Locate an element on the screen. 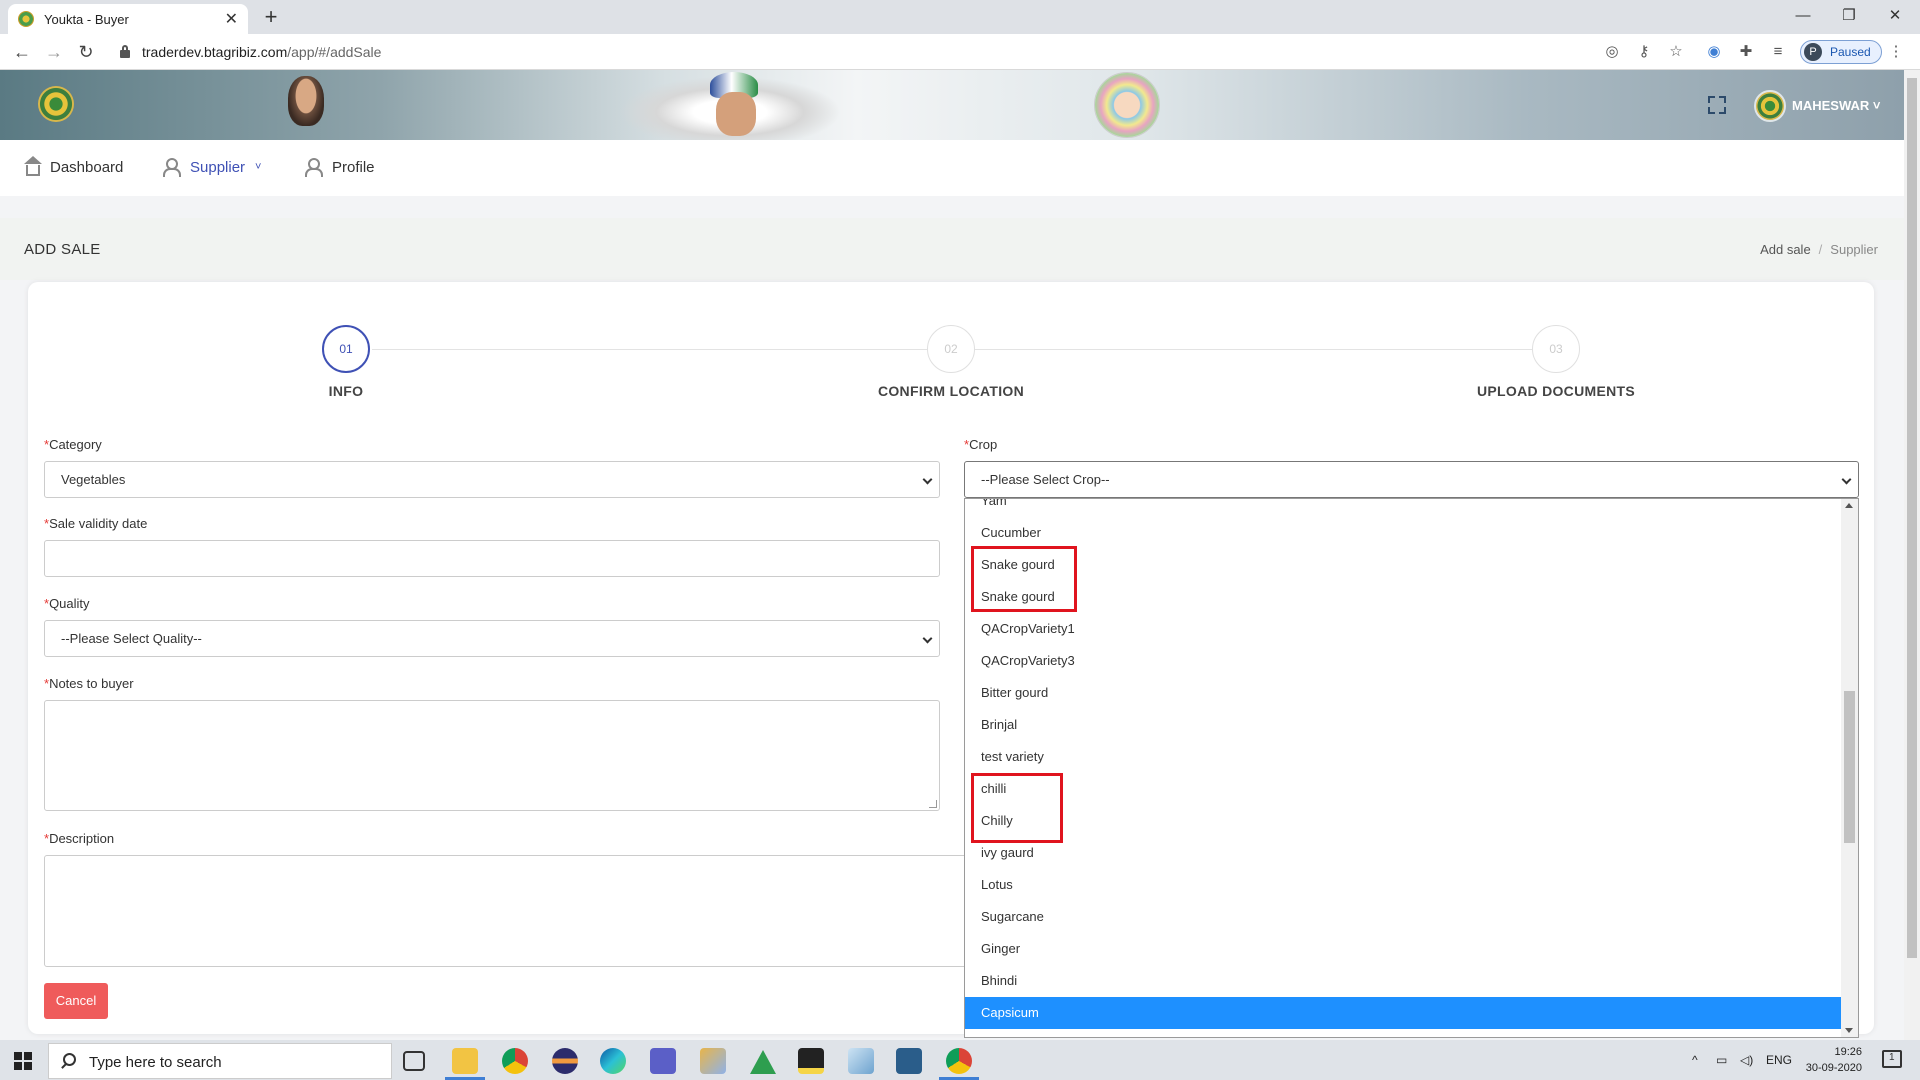 The height and width of the screenshot is (1080, 1920). scroll-down-icon is located at coordinates (1849, 1030).